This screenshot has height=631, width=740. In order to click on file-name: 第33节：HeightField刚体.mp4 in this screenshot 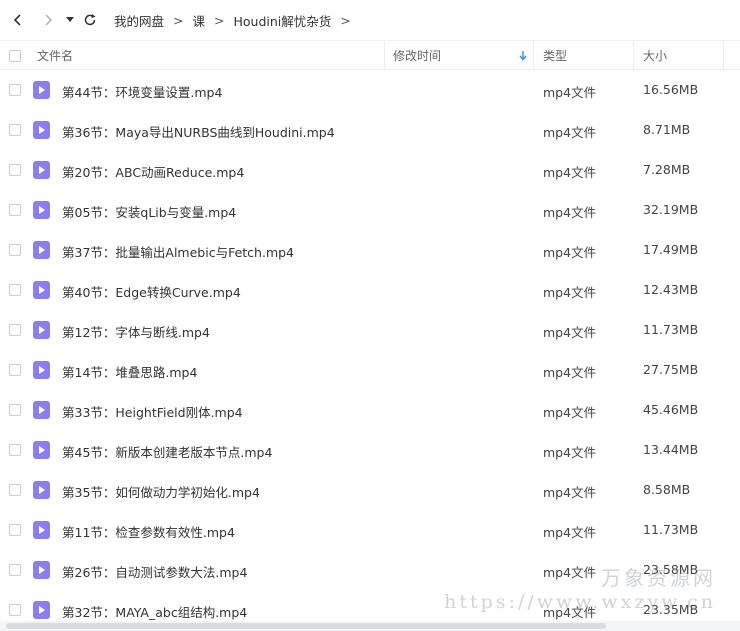, I will do `click(152, 411)`.